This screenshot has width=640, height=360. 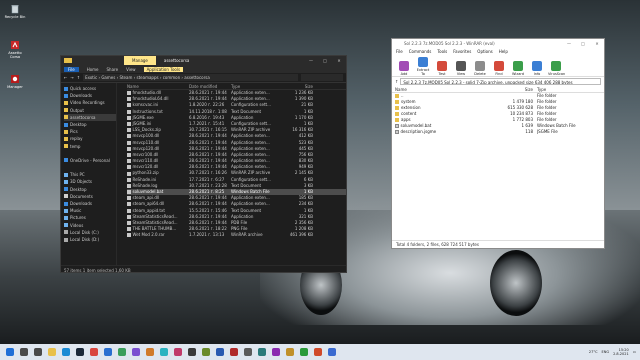 What do you see at coordinates (15, 81) in the screenshot?
I see `desktop-icon-manager: Manager` at bounding box center [15, 81].